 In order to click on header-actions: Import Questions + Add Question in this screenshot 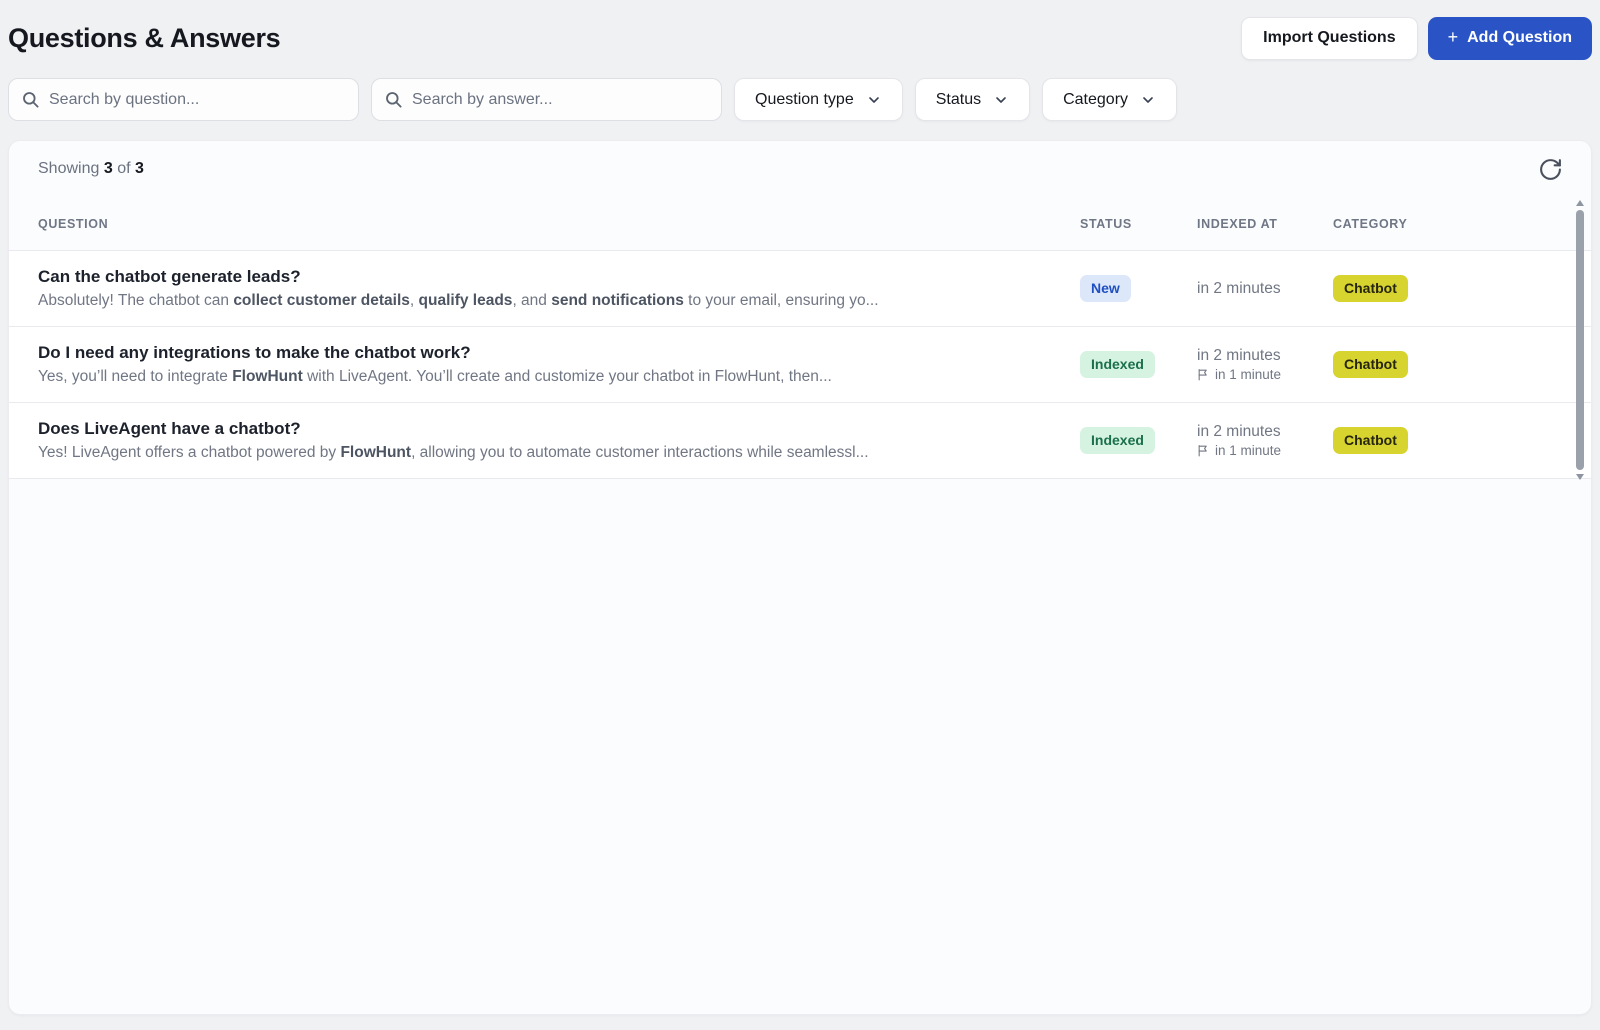, I will do `click(1416, 38)`.